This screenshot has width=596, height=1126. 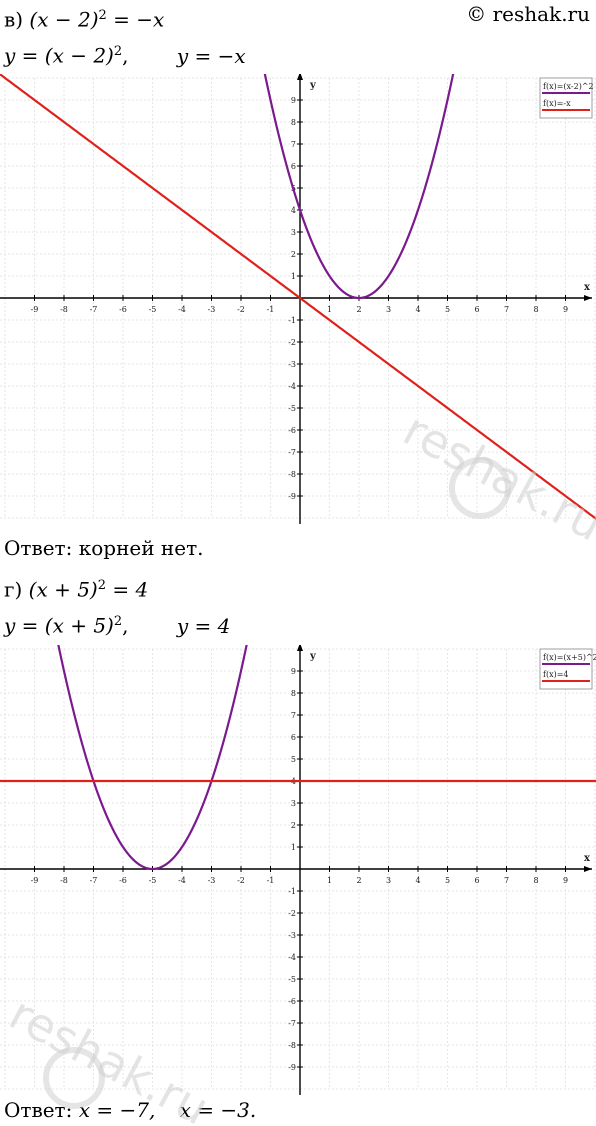 I want to click on equation-v-rhs: = −x, so click(x=135, y=19).